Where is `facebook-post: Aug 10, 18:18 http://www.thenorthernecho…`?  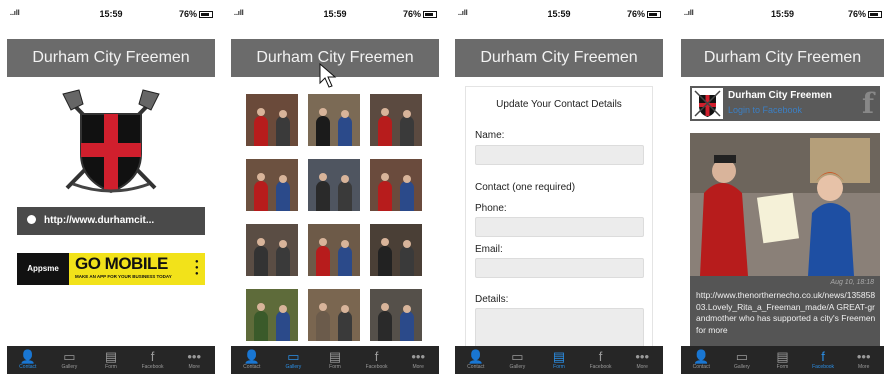 facebook-post: Aug 10, 18:18 http://www.thenorthernecho… is located at coordinates (785, 243).